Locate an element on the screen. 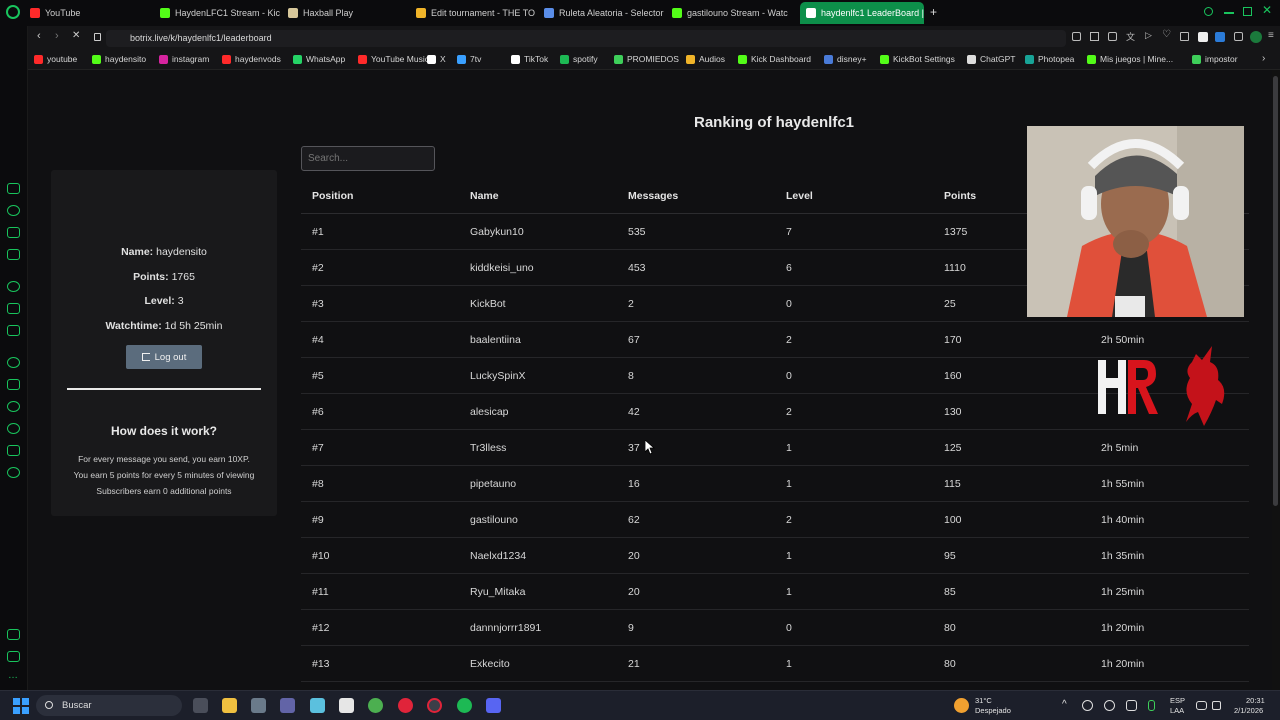  sidebar-gx-icon is located at coordinates (13, 656).